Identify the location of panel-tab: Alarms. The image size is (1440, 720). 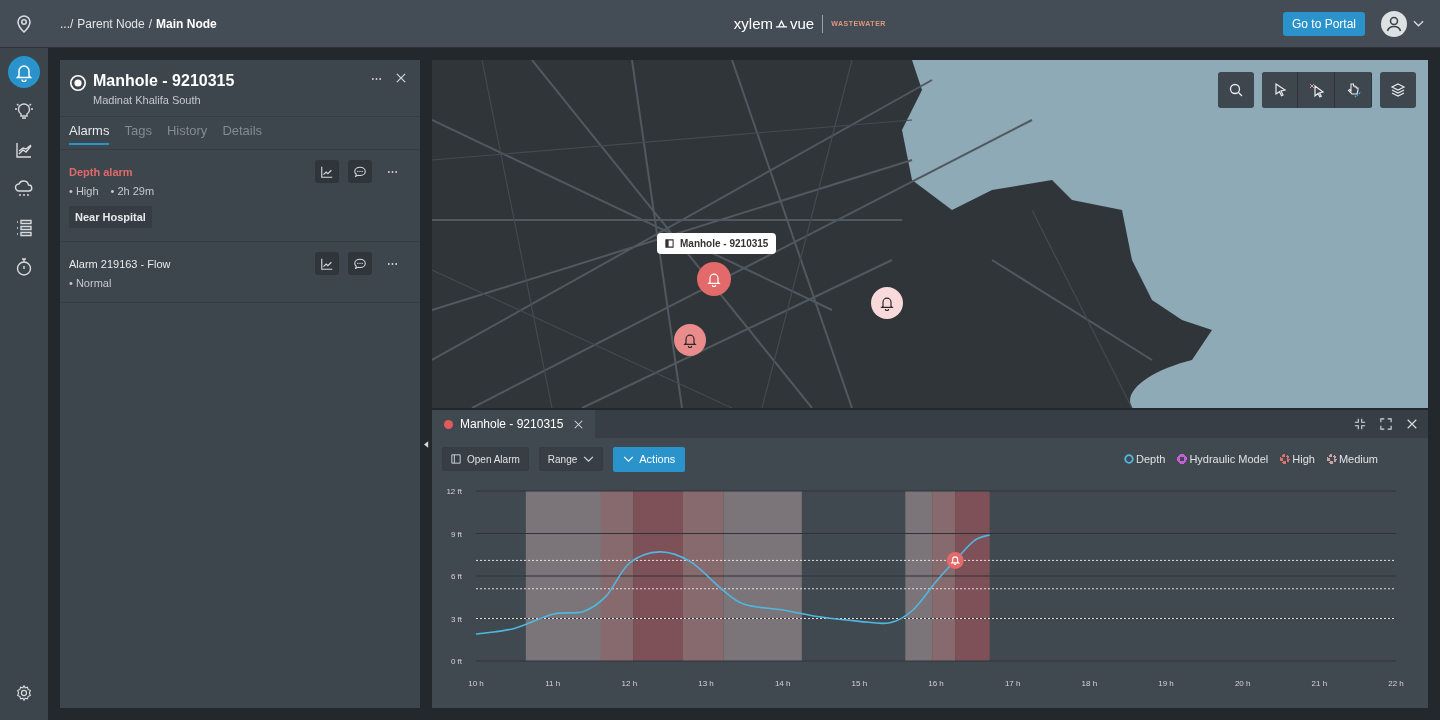
(89, 134).